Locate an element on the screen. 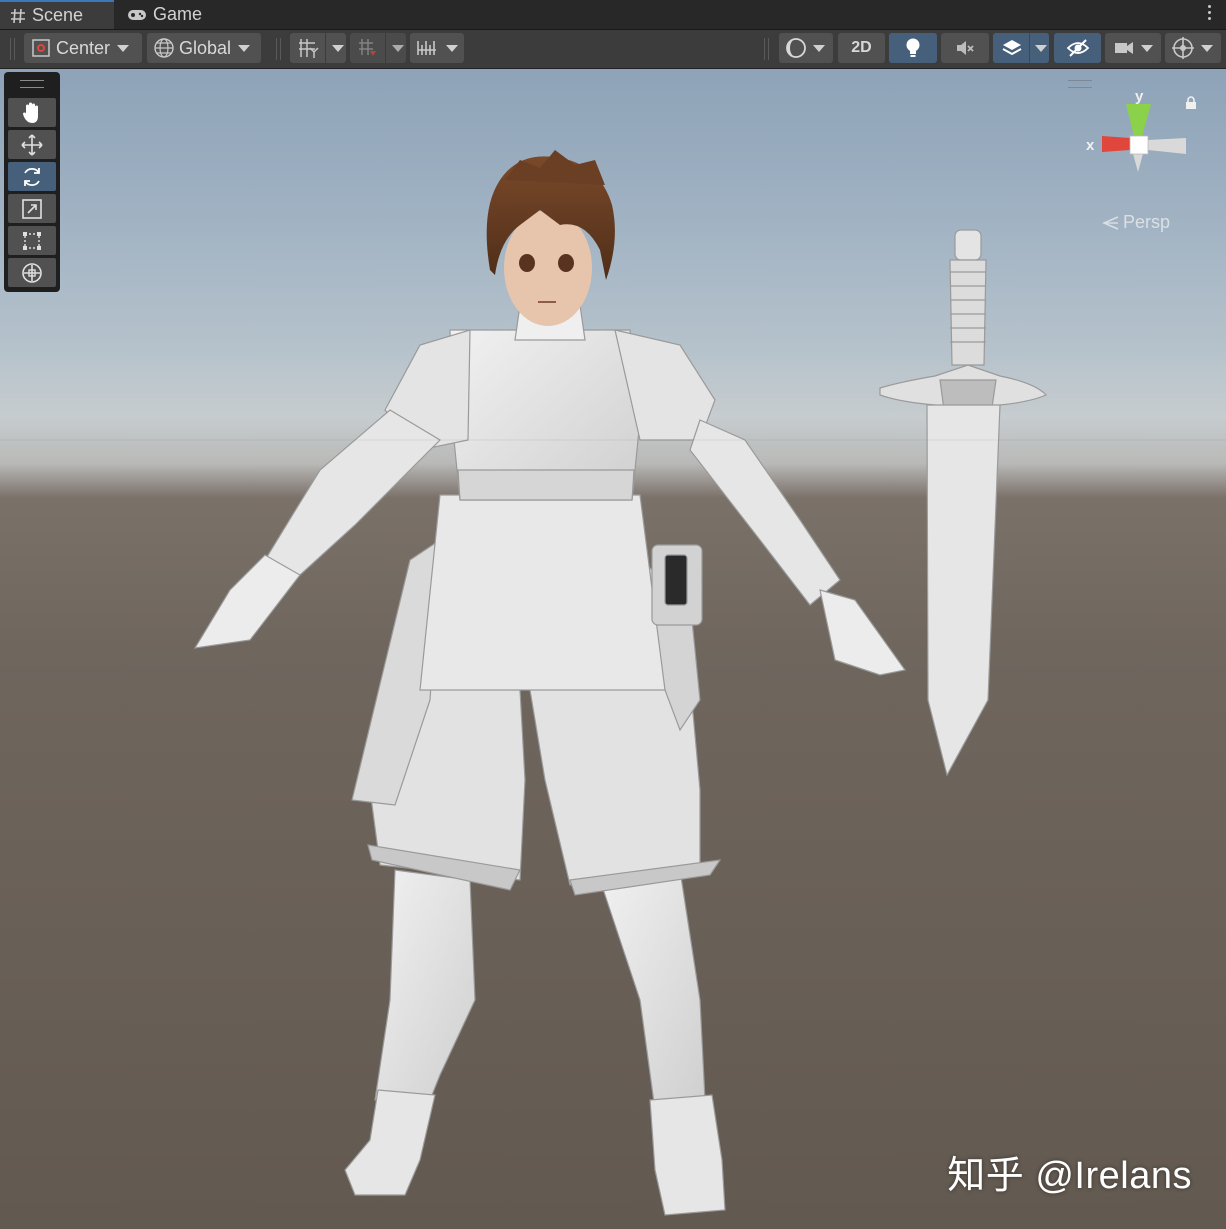 Image resolution: width=1226 pixels, height=1229 pixels. tab-scene: Scene is located at coordinates (57, 14).